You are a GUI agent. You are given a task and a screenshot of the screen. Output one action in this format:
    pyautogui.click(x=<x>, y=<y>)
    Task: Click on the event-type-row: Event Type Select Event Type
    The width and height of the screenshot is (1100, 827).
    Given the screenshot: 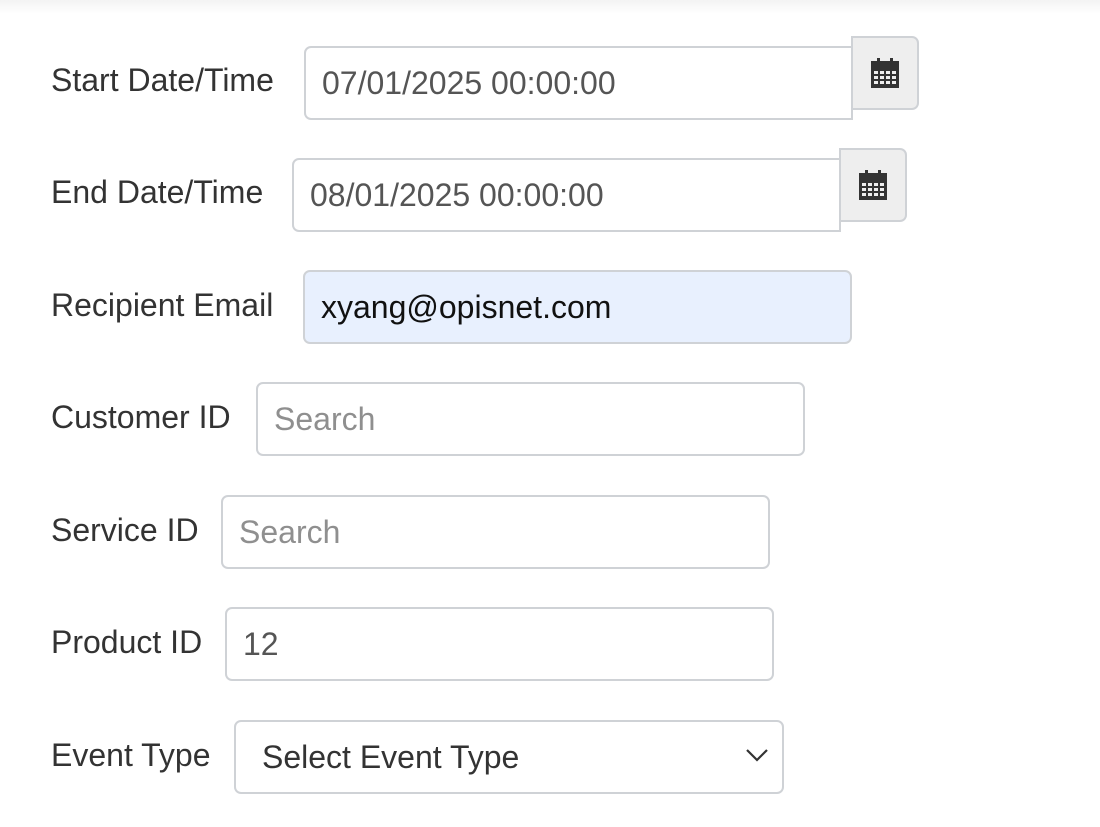 What is the action you would take?
    pyautogui.click(x=550, y=756)
    